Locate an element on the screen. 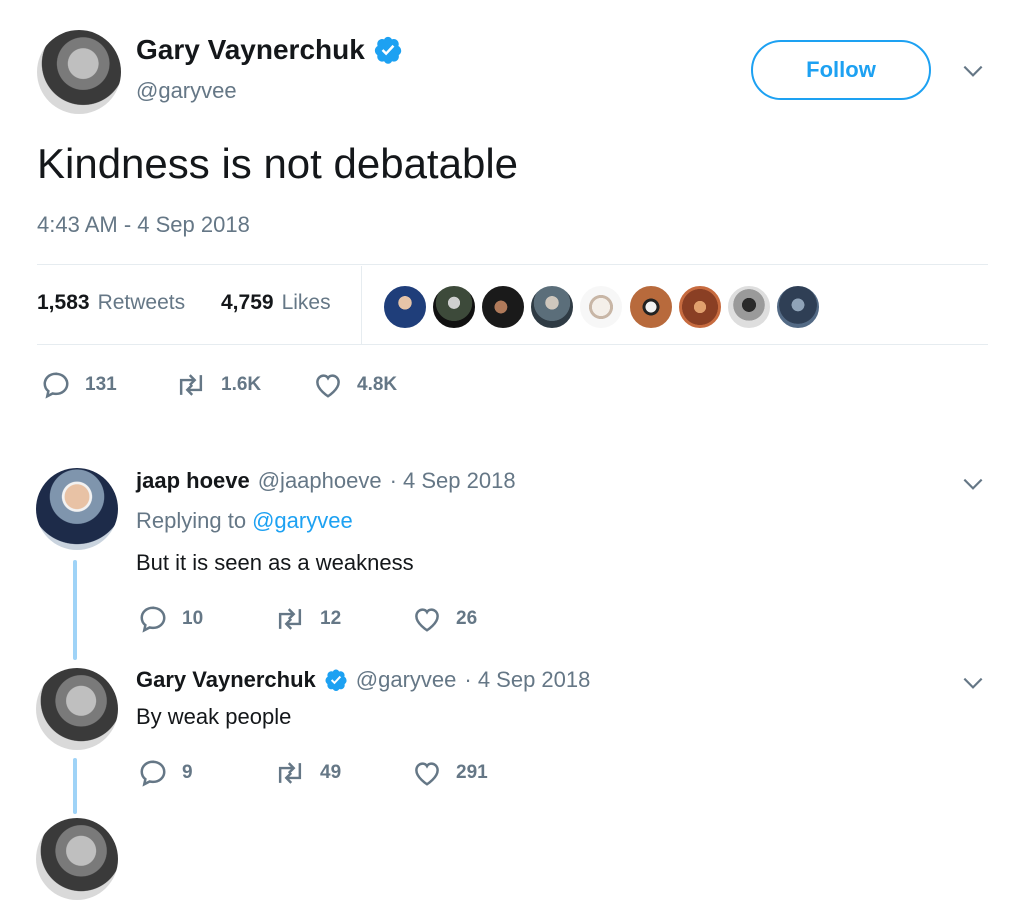 The height and width of the screenshot is (900, 1024). like-count: 4.8K is located at coordinates (377, 384).